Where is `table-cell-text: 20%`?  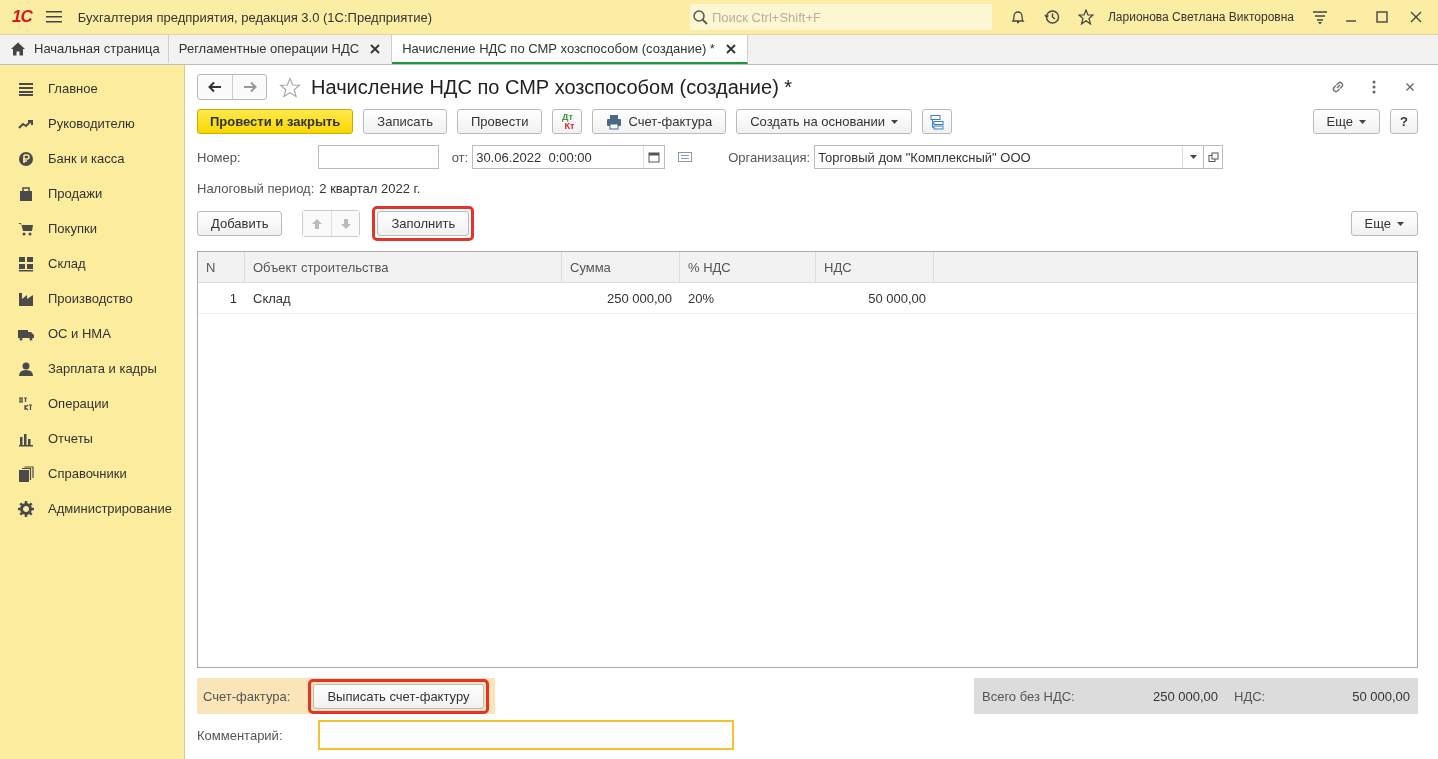 table-cell-text: 20% is located at coordinates (701, 298).